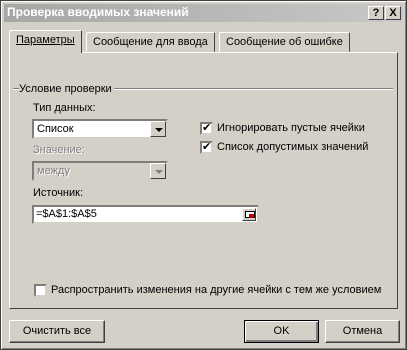  What do you see at coordinates (64, 108) in the screenshot?
I see `data-type-label: Тип данных:` at bounding box center [64, 108].